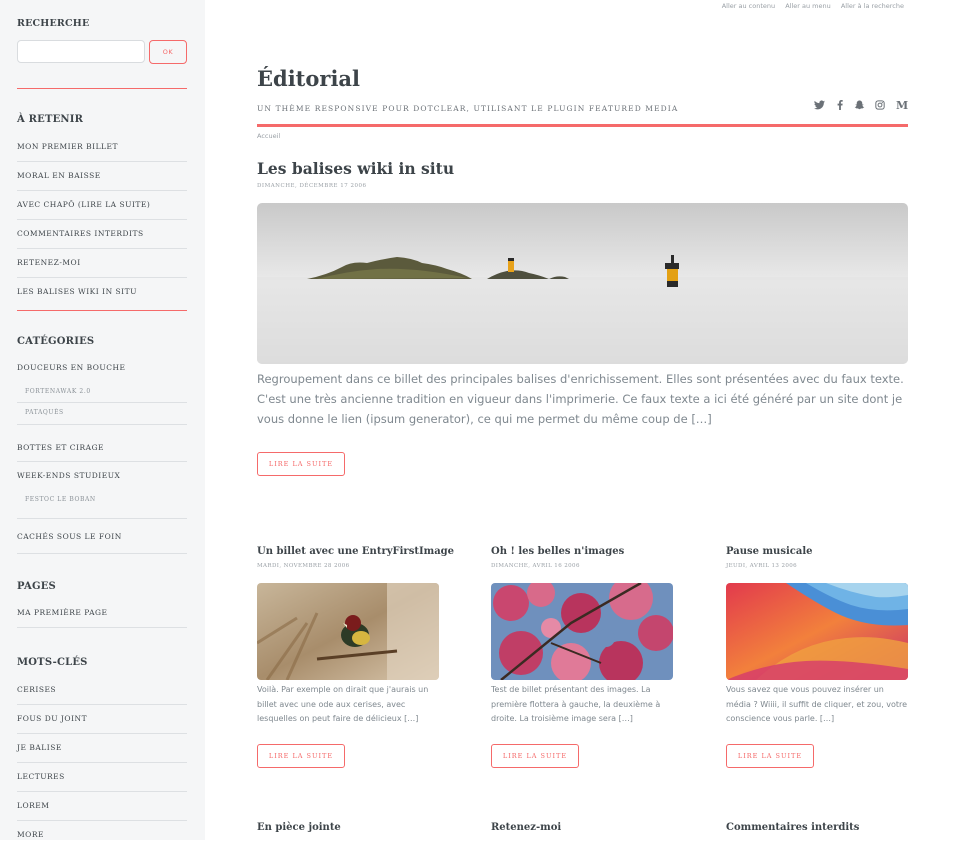 This screenshot has width=960, height=849. Describe the element at coordinates (299, 827) in the screenshot. I see `post-title: En pièce jointe` at that location.